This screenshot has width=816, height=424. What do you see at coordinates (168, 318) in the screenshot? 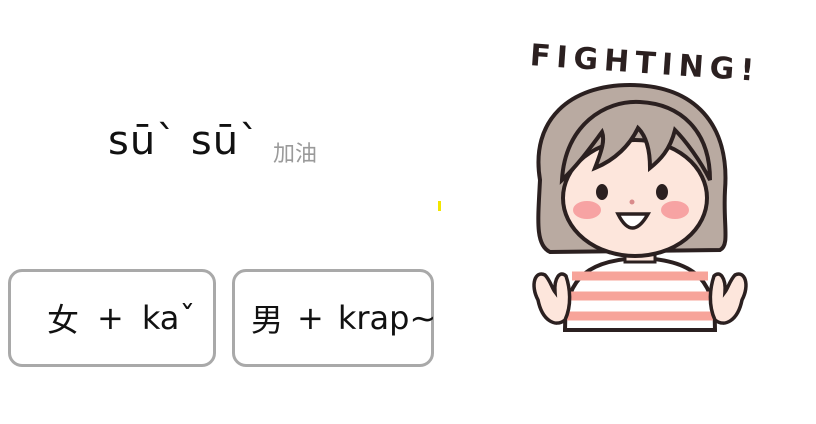
I see `female-particle: kaˇ` at bounding box center [168, 318].